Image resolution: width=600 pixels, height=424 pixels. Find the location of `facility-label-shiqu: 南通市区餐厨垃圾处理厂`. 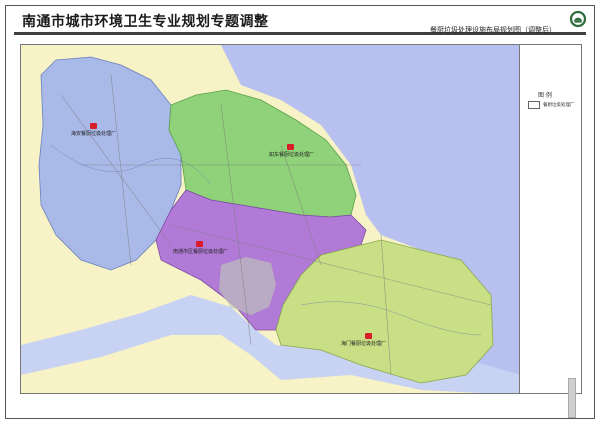

facility-label-shiqu: 南通市区餐厨垃圾处理厂 is located at coordinates (201, 252).